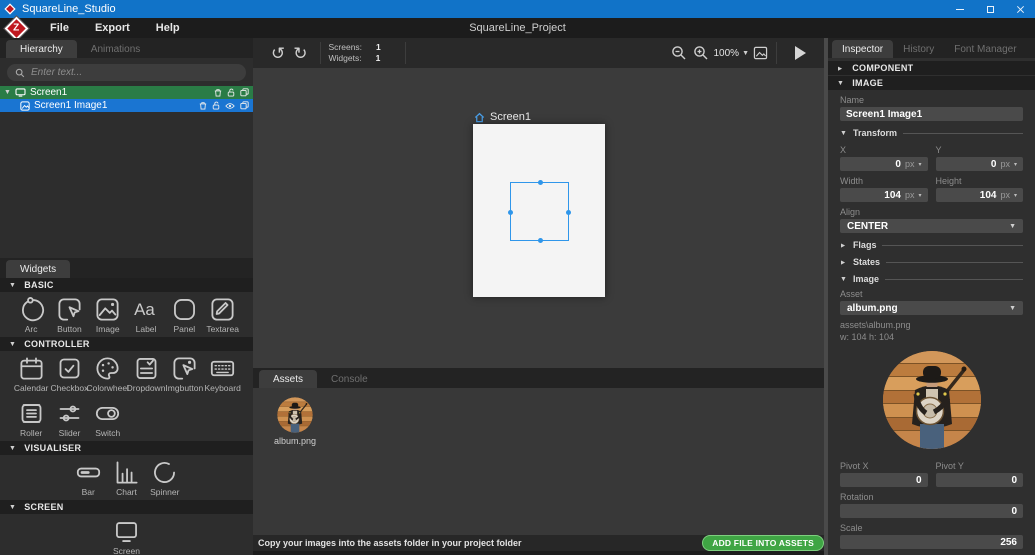  Describe the element at coordinates (948, 181) in the screenshot. I see `height-label: Height` at that location.